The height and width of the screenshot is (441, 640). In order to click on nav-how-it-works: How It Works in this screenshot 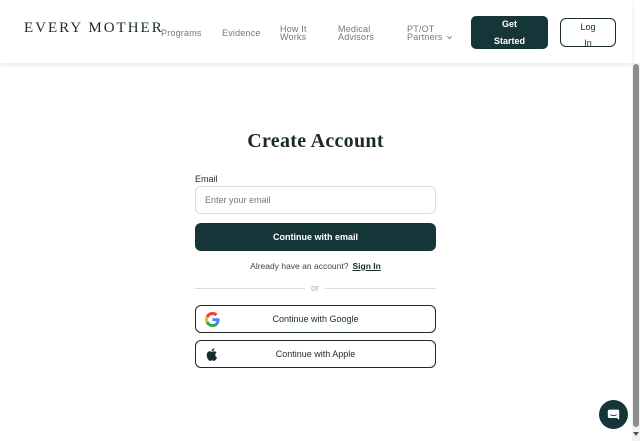, I will do `click(293, 33)`.